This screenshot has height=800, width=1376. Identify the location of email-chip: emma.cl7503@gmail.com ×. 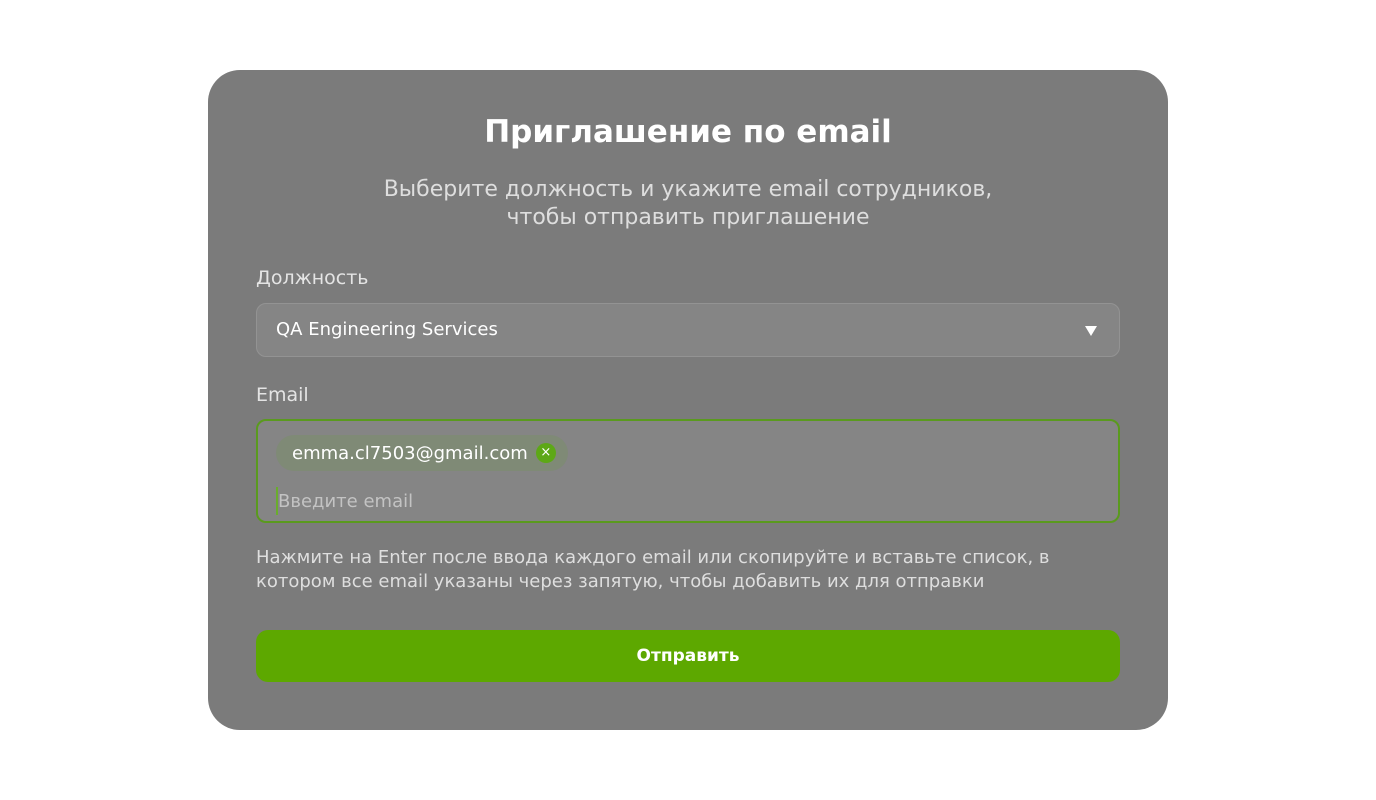
(422, 453).